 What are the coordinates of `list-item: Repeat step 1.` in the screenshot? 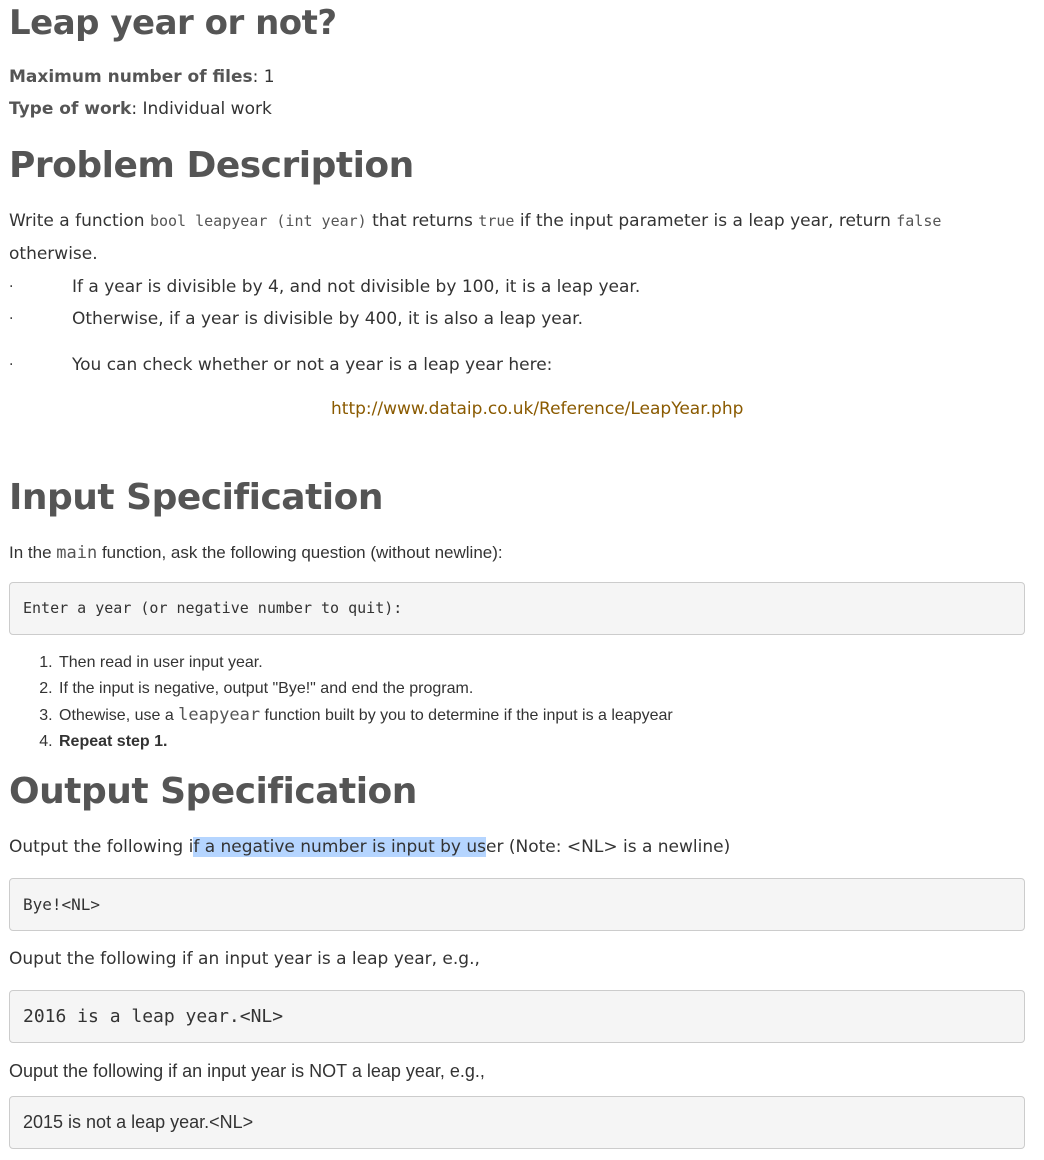 It's located at (537, 742).